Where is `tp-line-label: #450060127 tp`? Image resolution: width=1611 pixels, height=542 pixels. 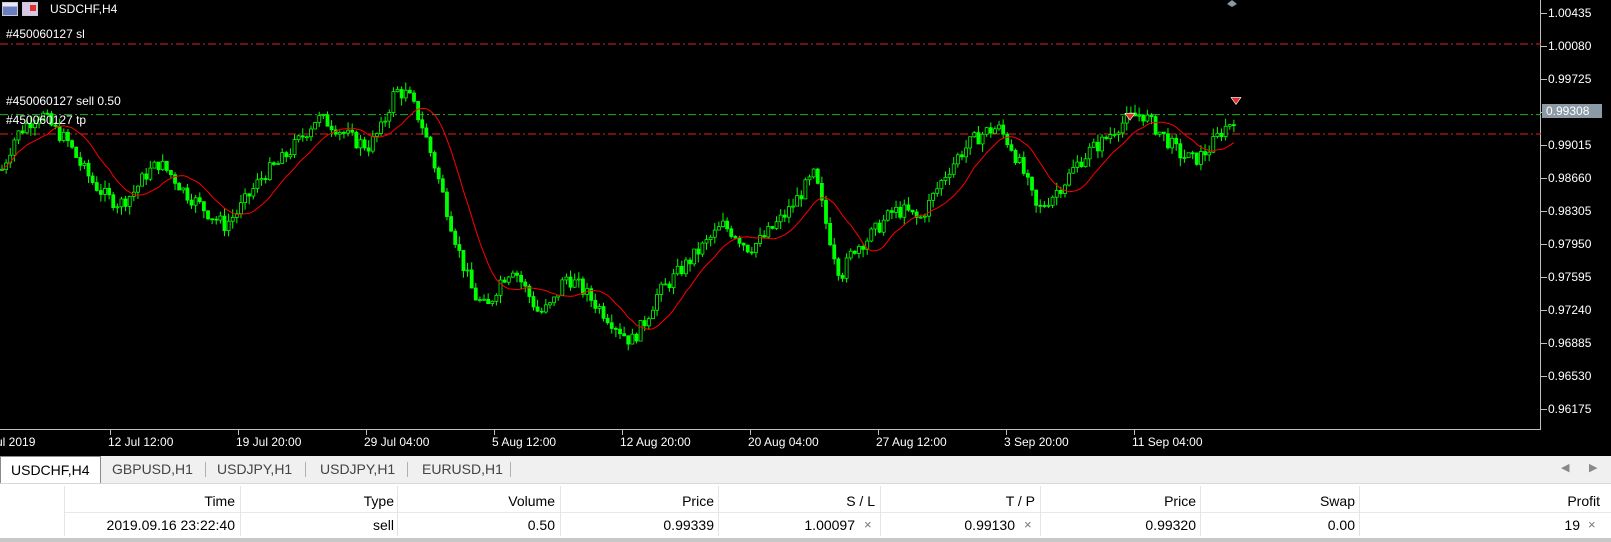
tp-line-label: #450060127 tp is located at coordinates (46, 120).